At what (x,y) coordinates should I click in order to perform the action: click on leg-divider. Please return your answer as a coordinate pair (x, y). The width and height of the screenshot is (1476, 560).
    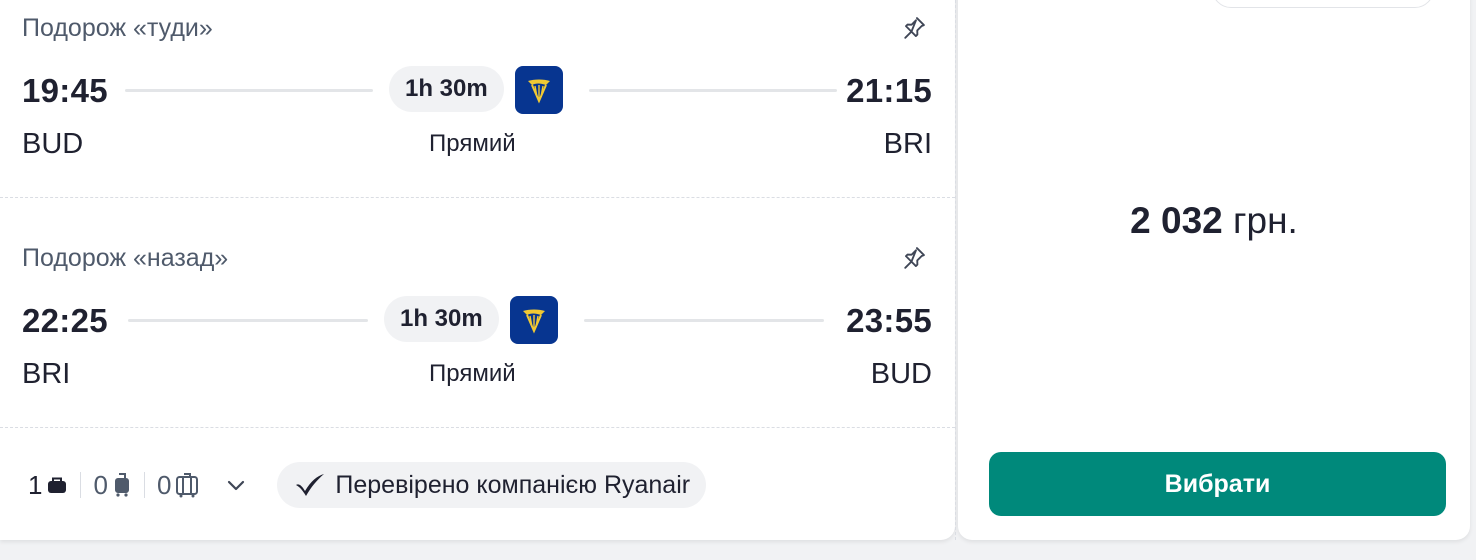
    Looking at the image, I should click on (477, 197).